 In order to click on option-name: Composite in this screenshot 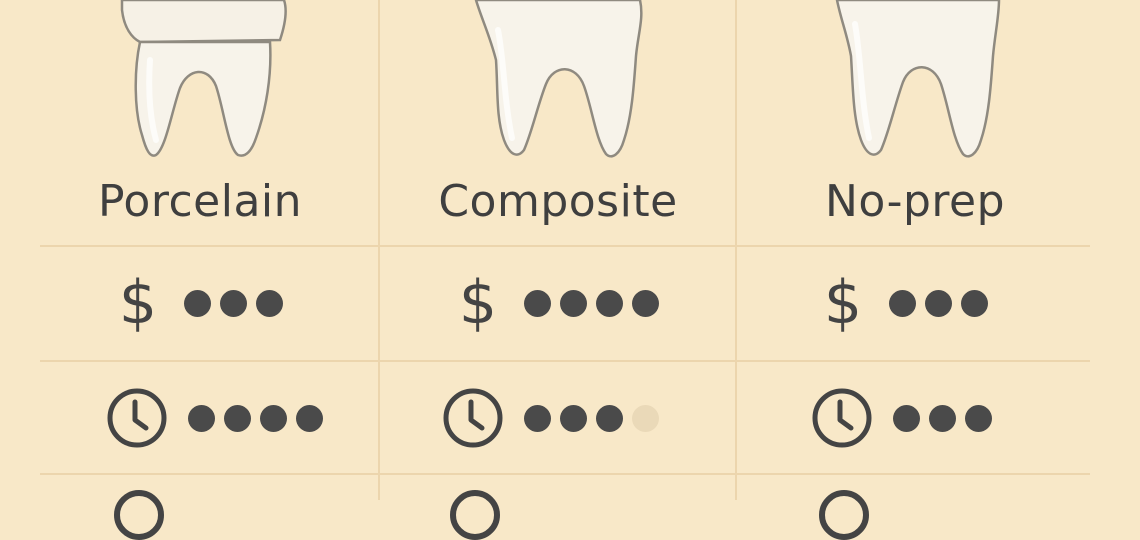, I will do `click(558, 201)`.